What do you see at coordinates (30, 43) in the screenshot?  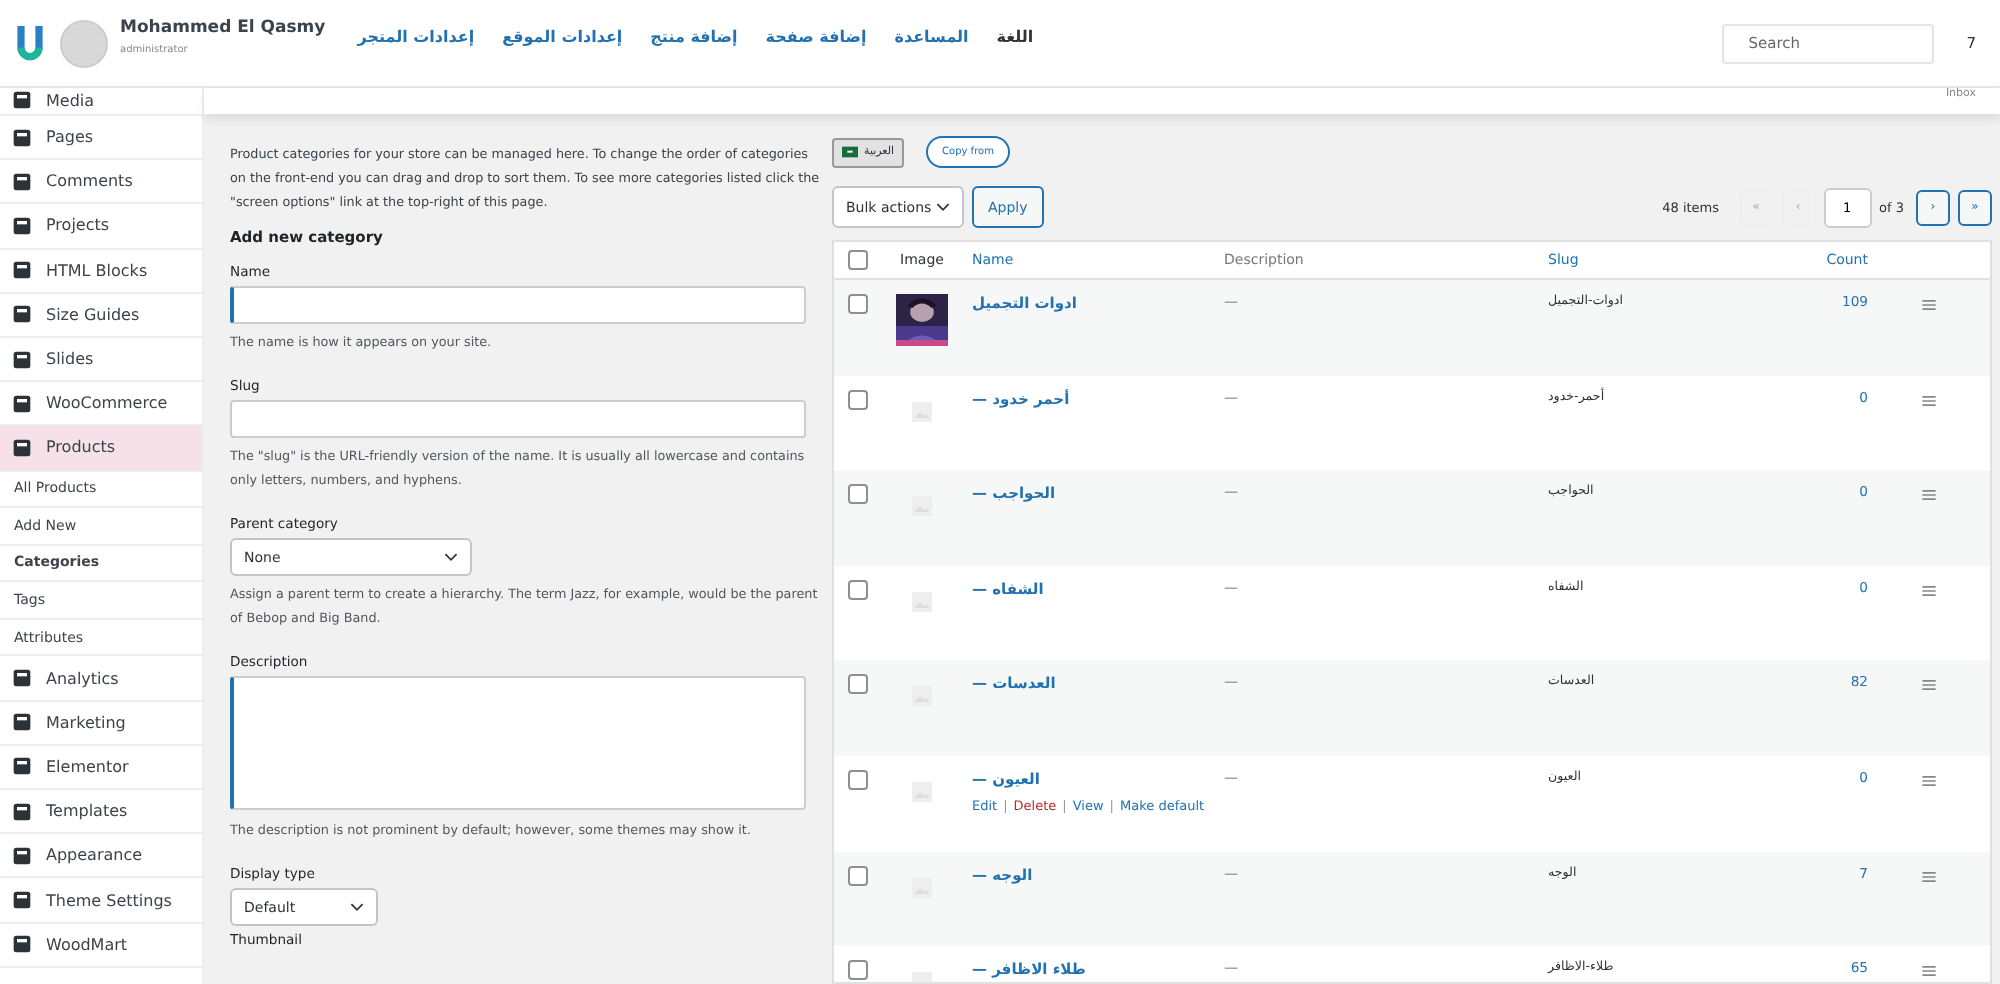 I see `logo-icon` at bounding box center [30, 43].